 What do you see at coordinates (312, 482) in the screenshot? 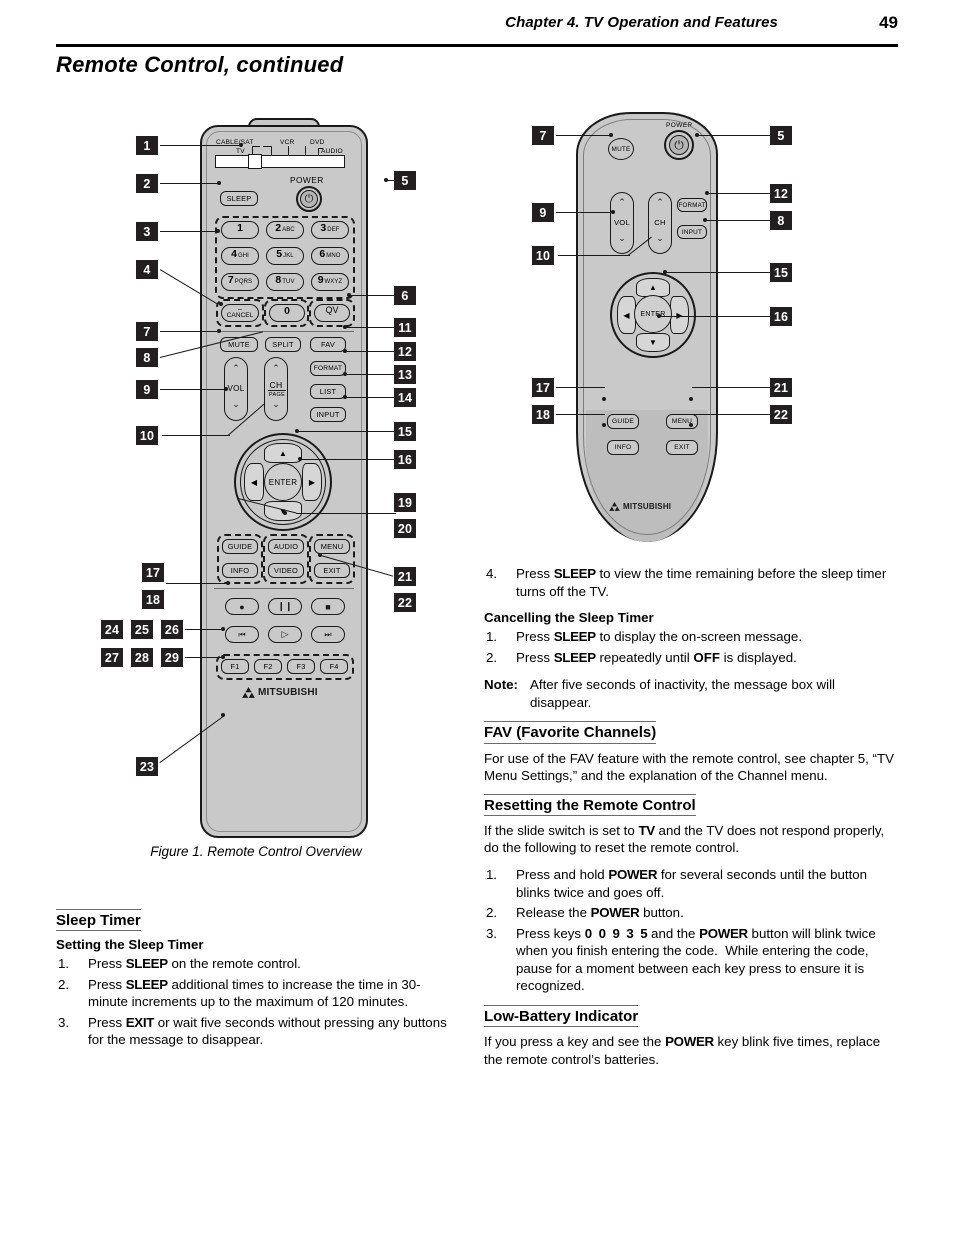
I see `dpad-right-button: ▶` at bounding box center [312, 482].